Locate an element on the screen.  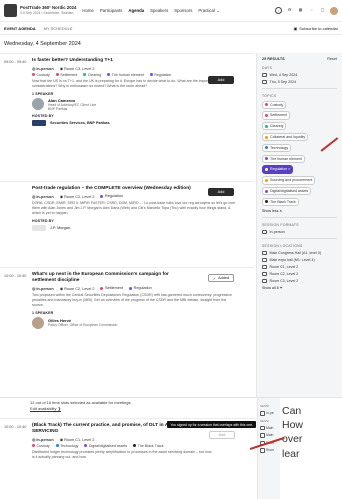
calendar-icon: ▦ is located at coordinates (300, 10).